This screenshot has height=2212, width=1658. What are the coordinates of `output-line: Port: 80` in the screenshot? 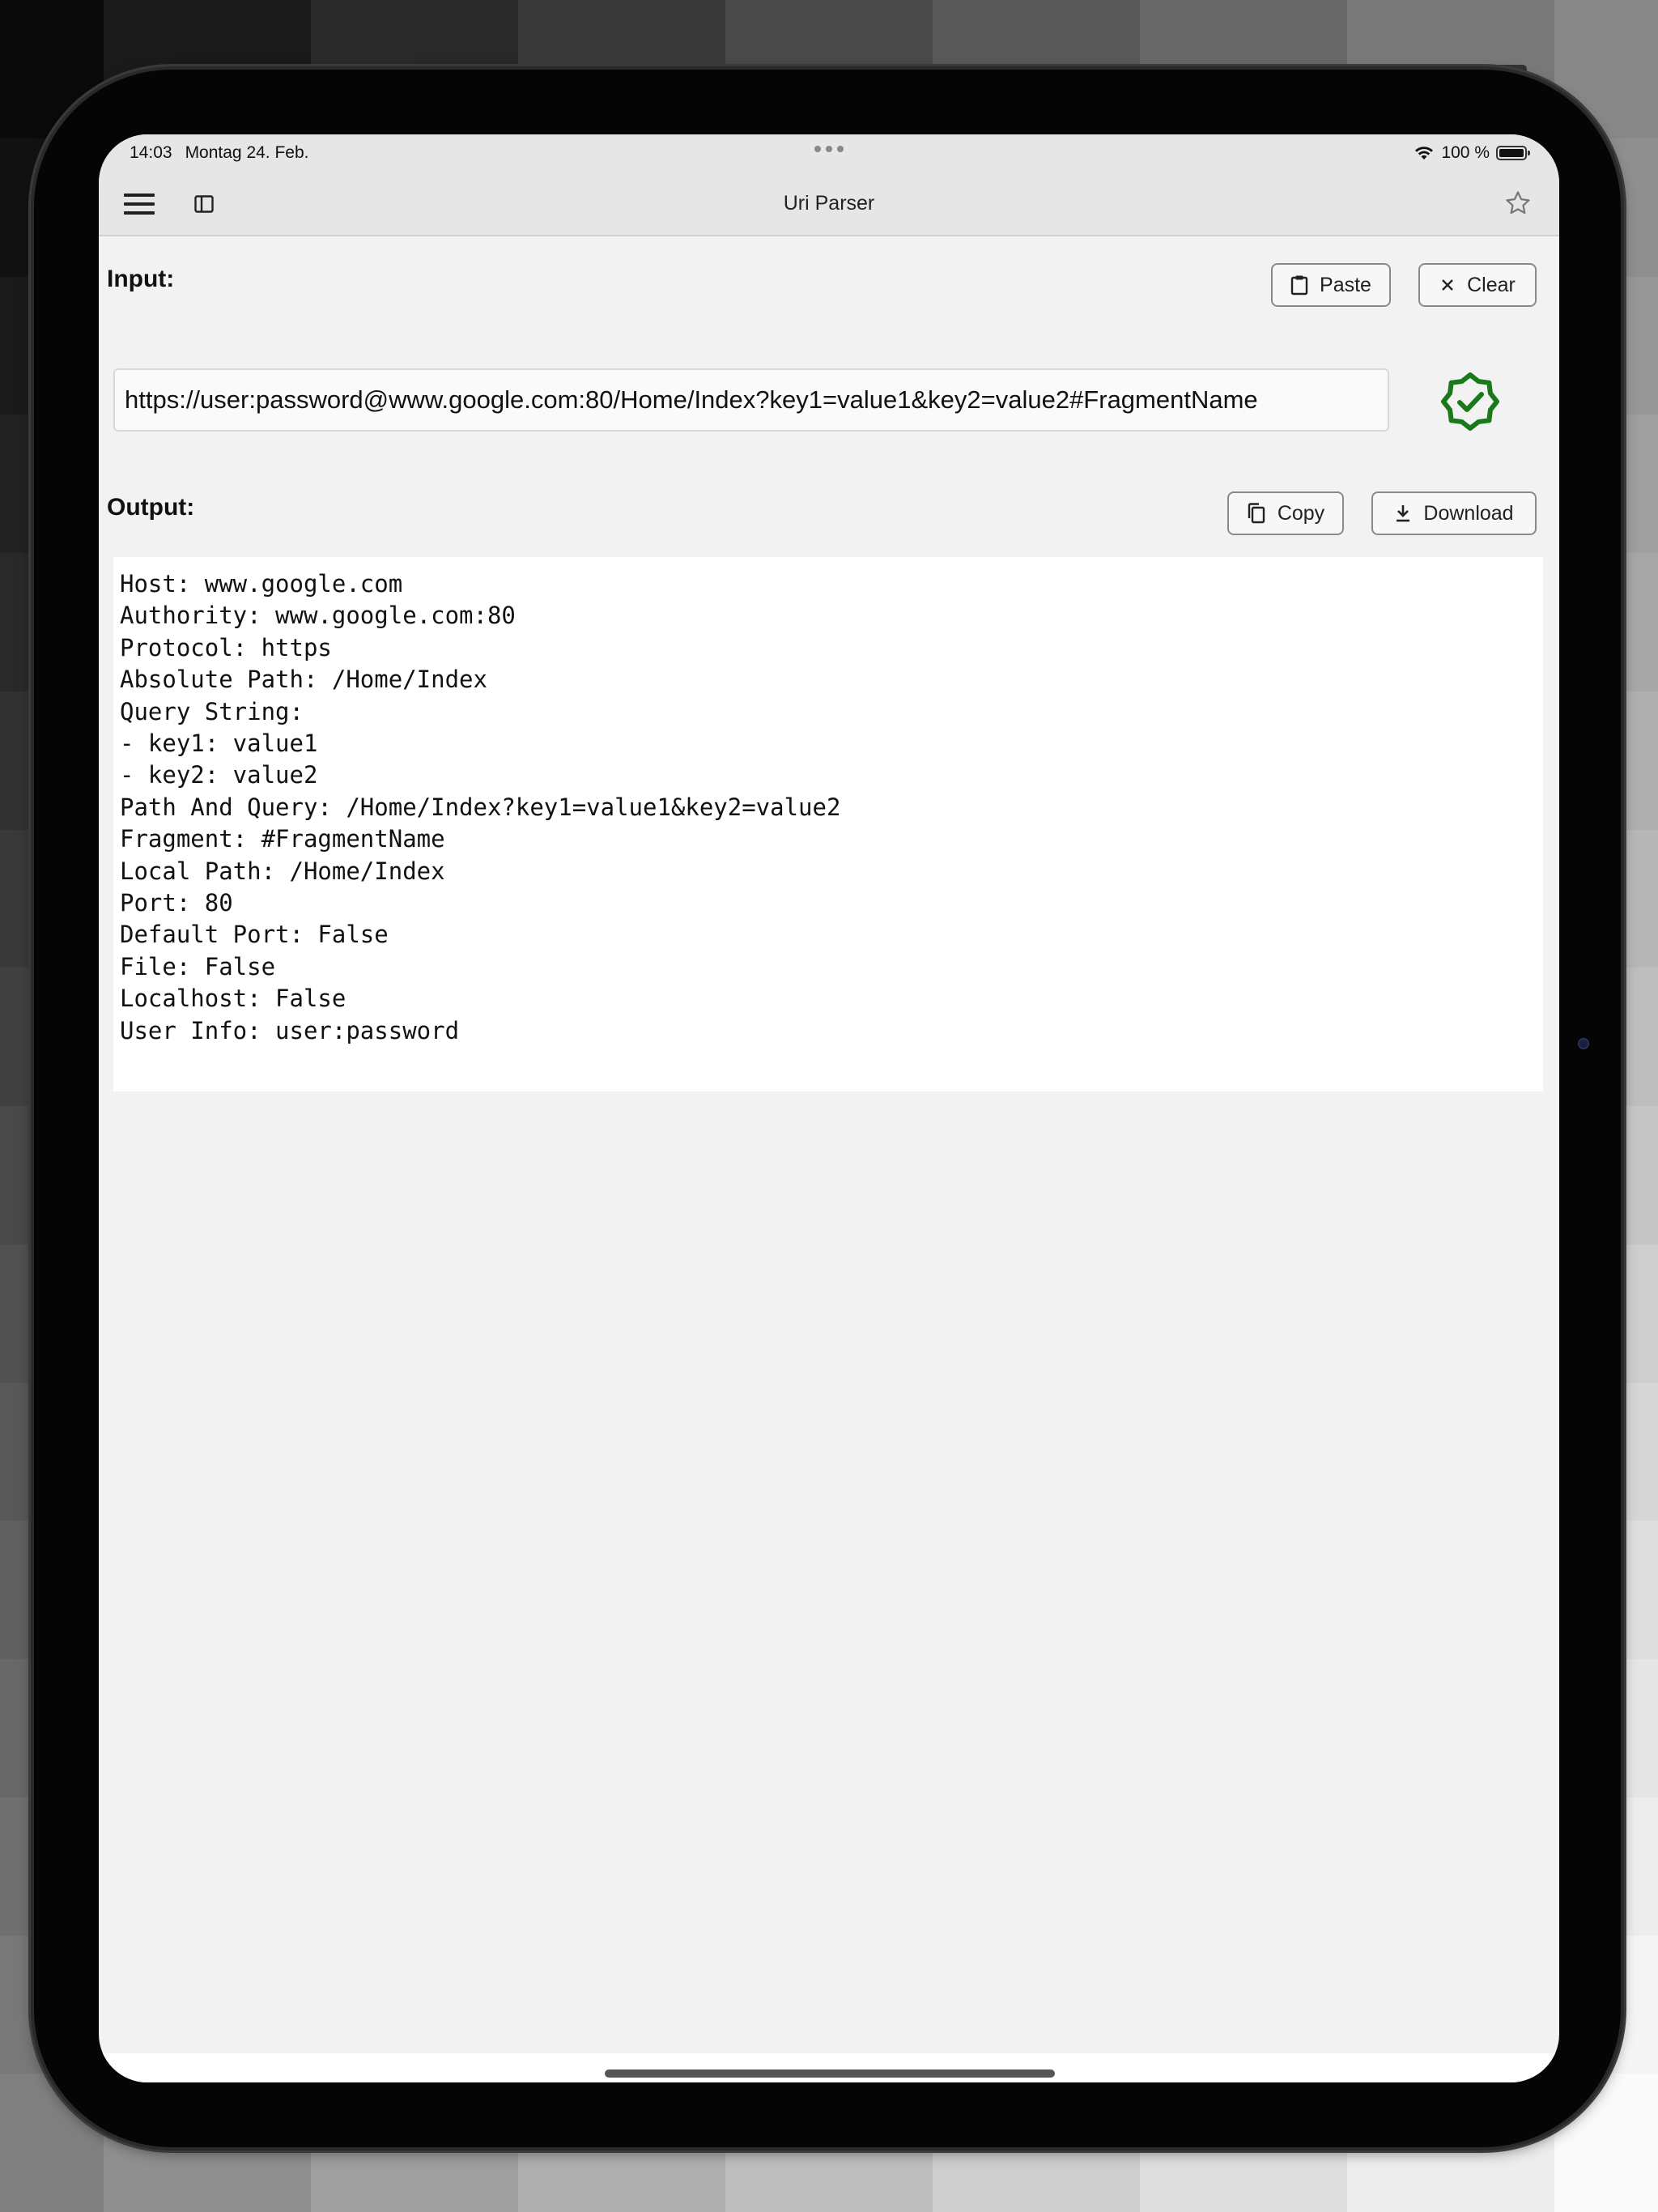 It's located at (176, 903).